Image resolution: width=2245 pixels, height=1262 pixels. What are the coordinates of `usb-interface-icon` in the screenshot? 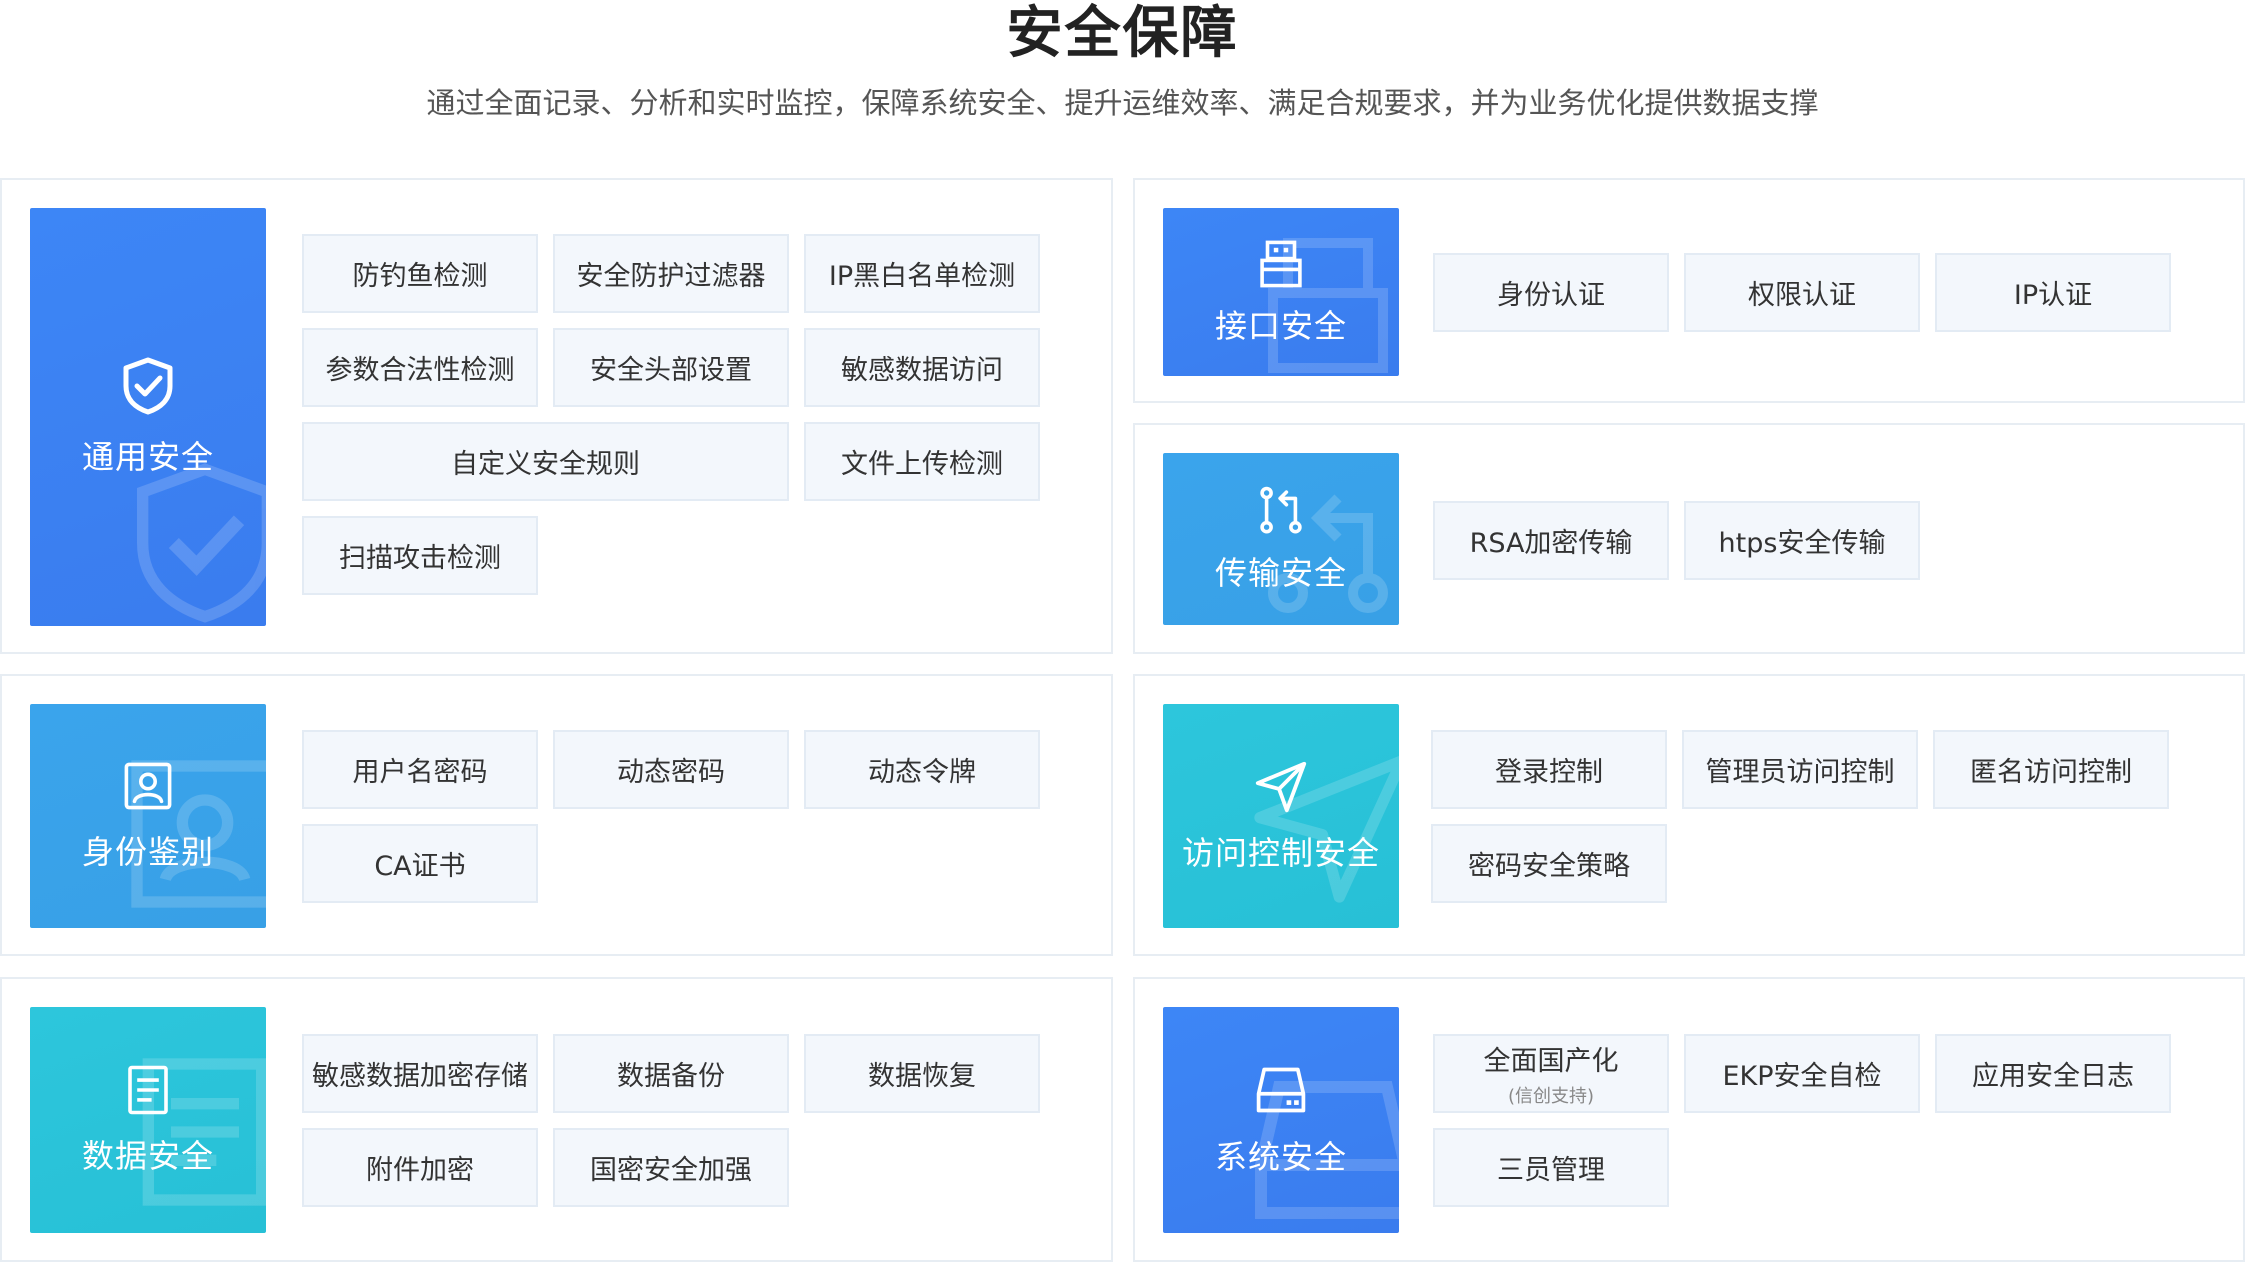 It's located at (1281, 264).